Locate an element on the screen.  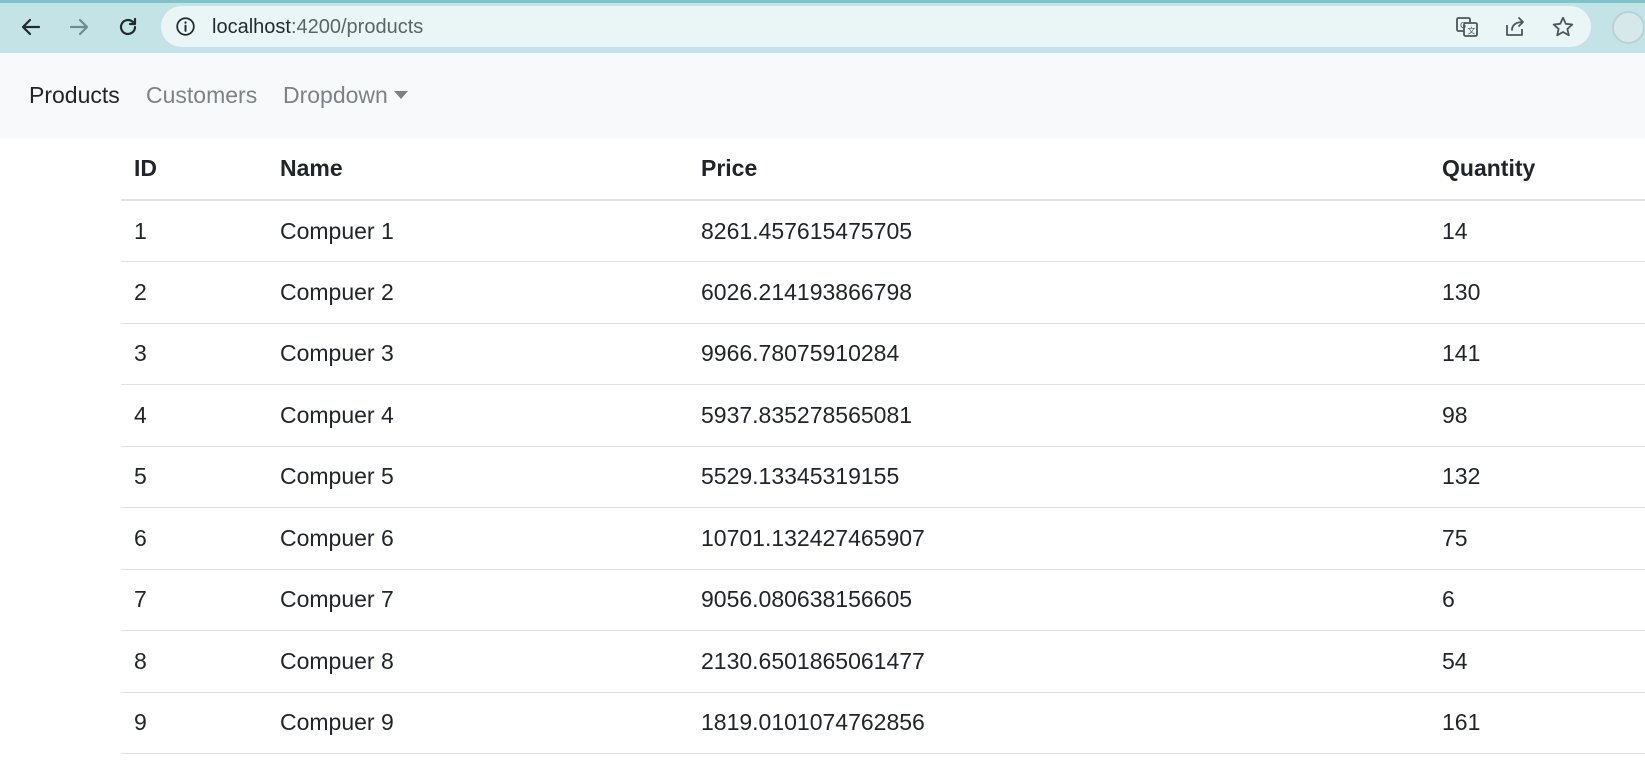
url-text: localhost:4200/products is located at coordinates (317, 27).